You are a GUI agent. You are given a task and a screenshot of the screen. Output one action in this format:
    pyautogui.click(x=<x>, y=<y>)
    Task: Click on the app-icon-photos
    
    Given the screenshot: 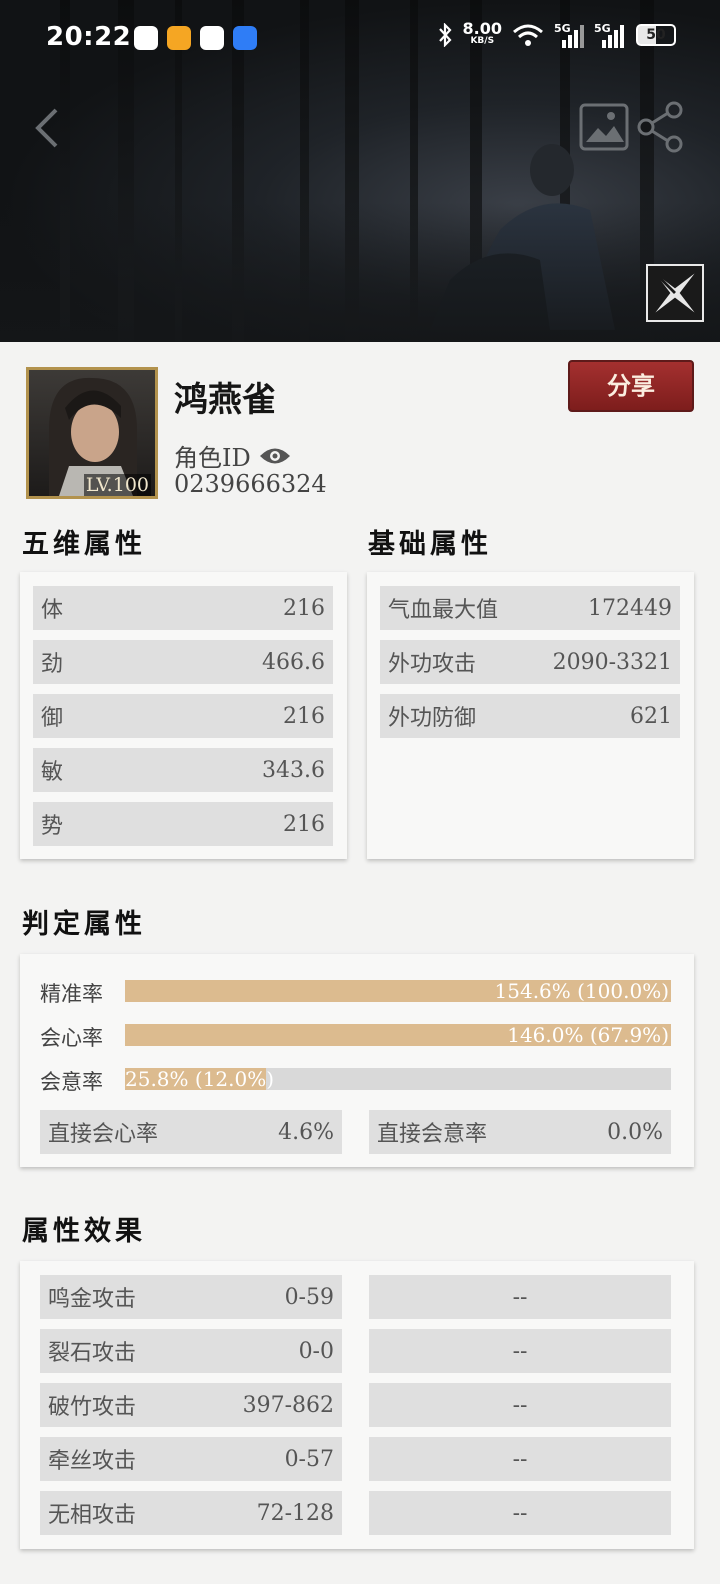 What is the action you would take?
    pyautogui.click(x=212, y=38)
    